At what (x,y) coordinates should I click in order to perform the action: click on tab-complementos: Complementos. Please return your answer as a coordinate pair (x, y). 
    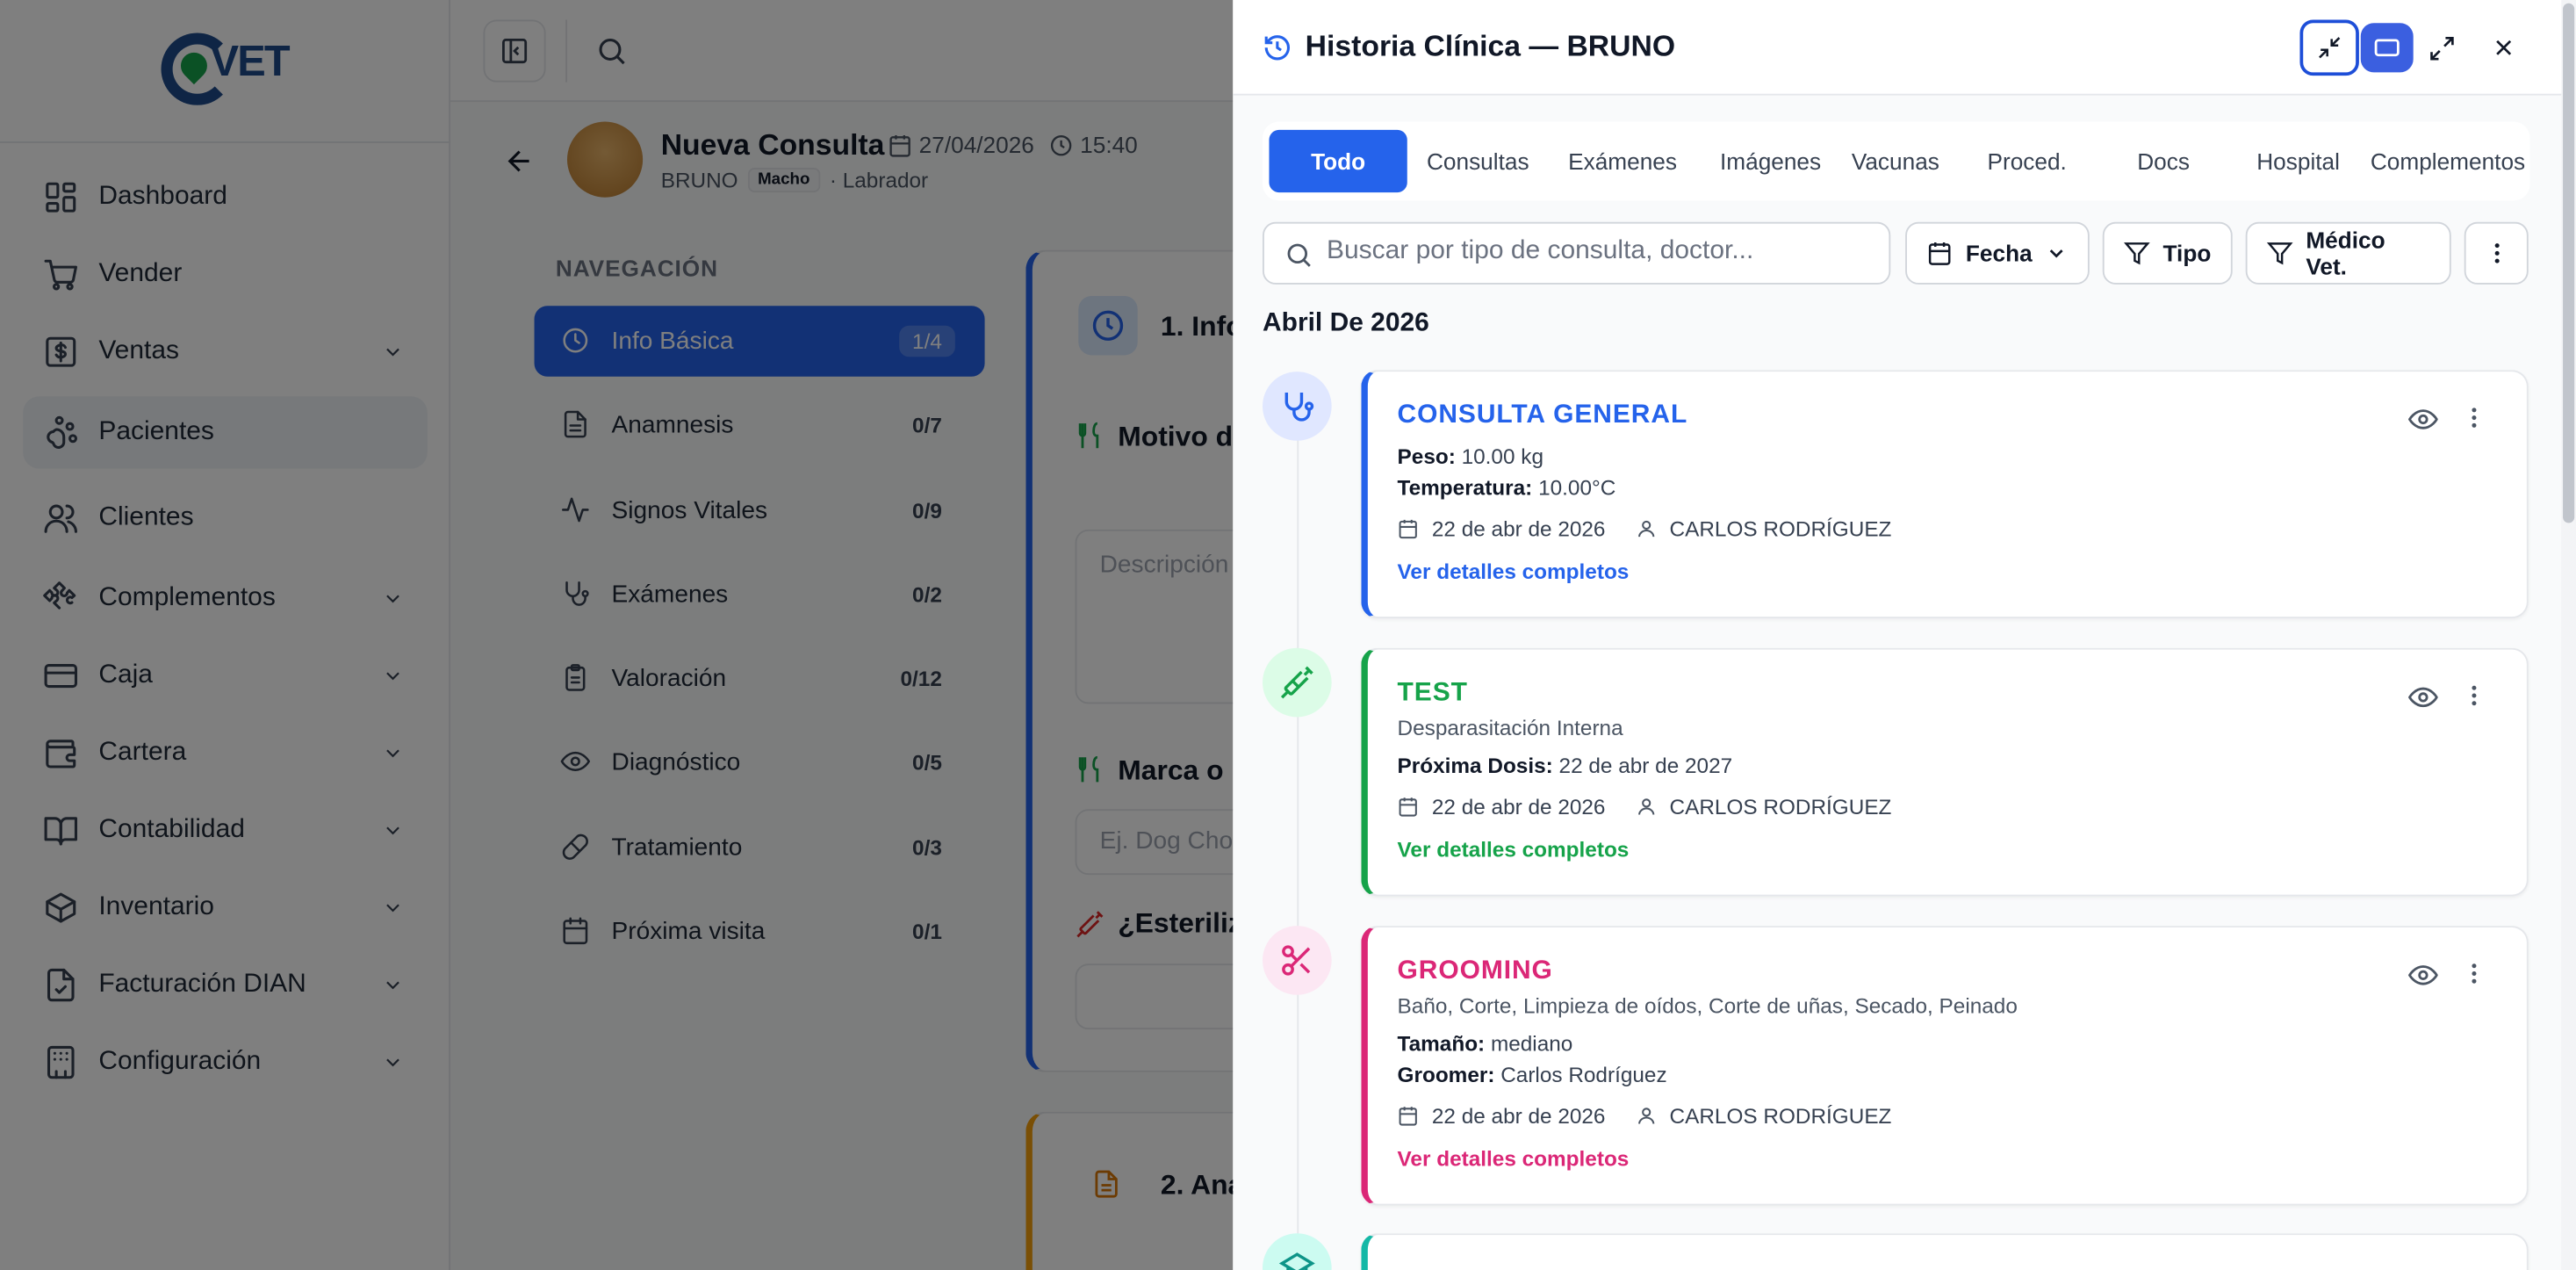
    Looking at the image, I should click on (2447, 161).